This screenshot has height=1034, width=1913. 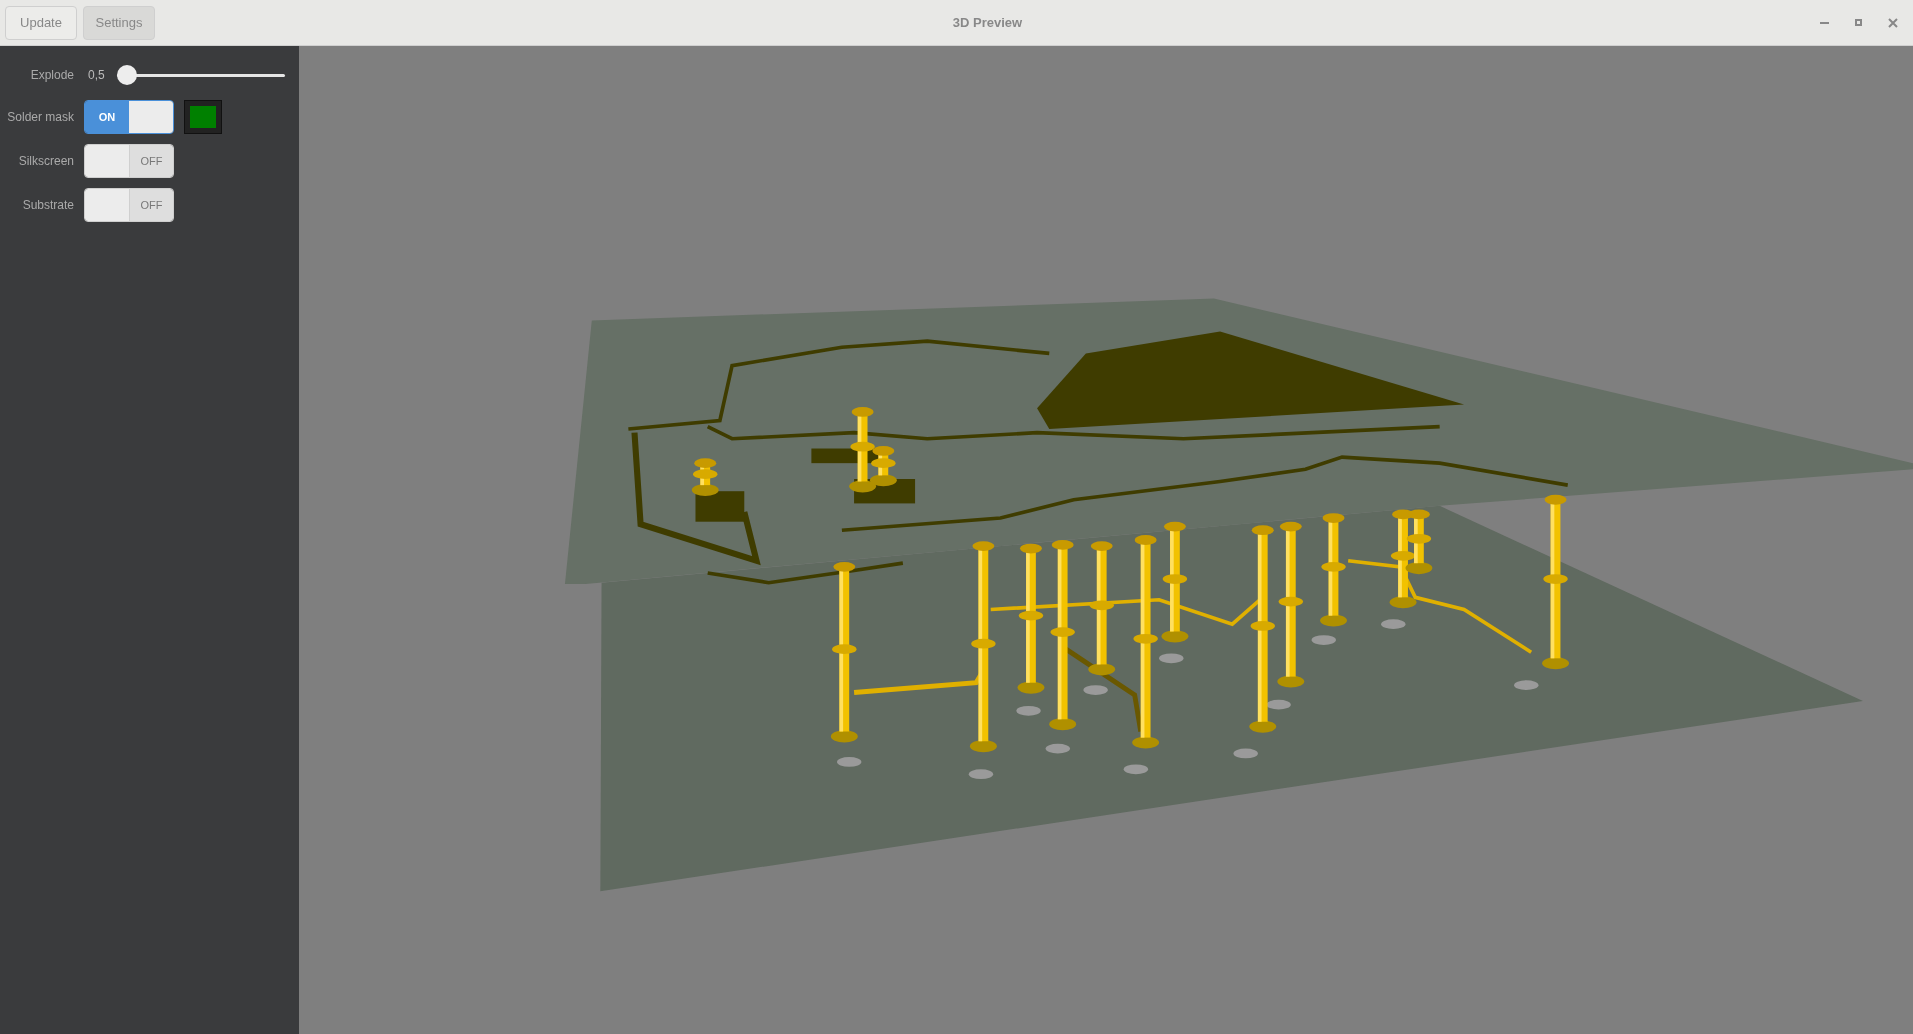 I want to click on color-swatch, so click(x=203, y=117).